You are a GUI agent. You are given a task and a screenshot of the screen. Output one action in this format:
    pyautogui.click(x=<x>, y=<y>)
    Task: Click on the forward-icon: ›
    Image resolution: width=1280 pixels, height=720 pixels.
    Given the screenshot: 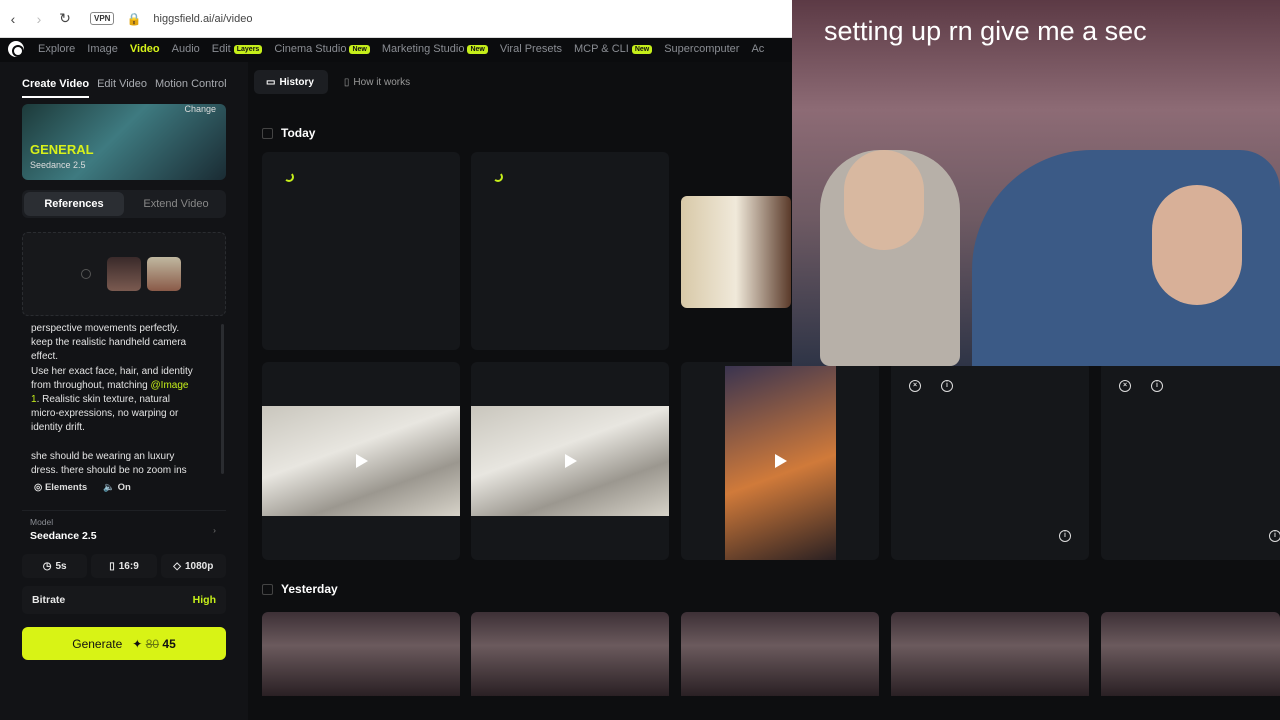 What is the action you would take?
    pyautogui.click(x=39, y=19)
    